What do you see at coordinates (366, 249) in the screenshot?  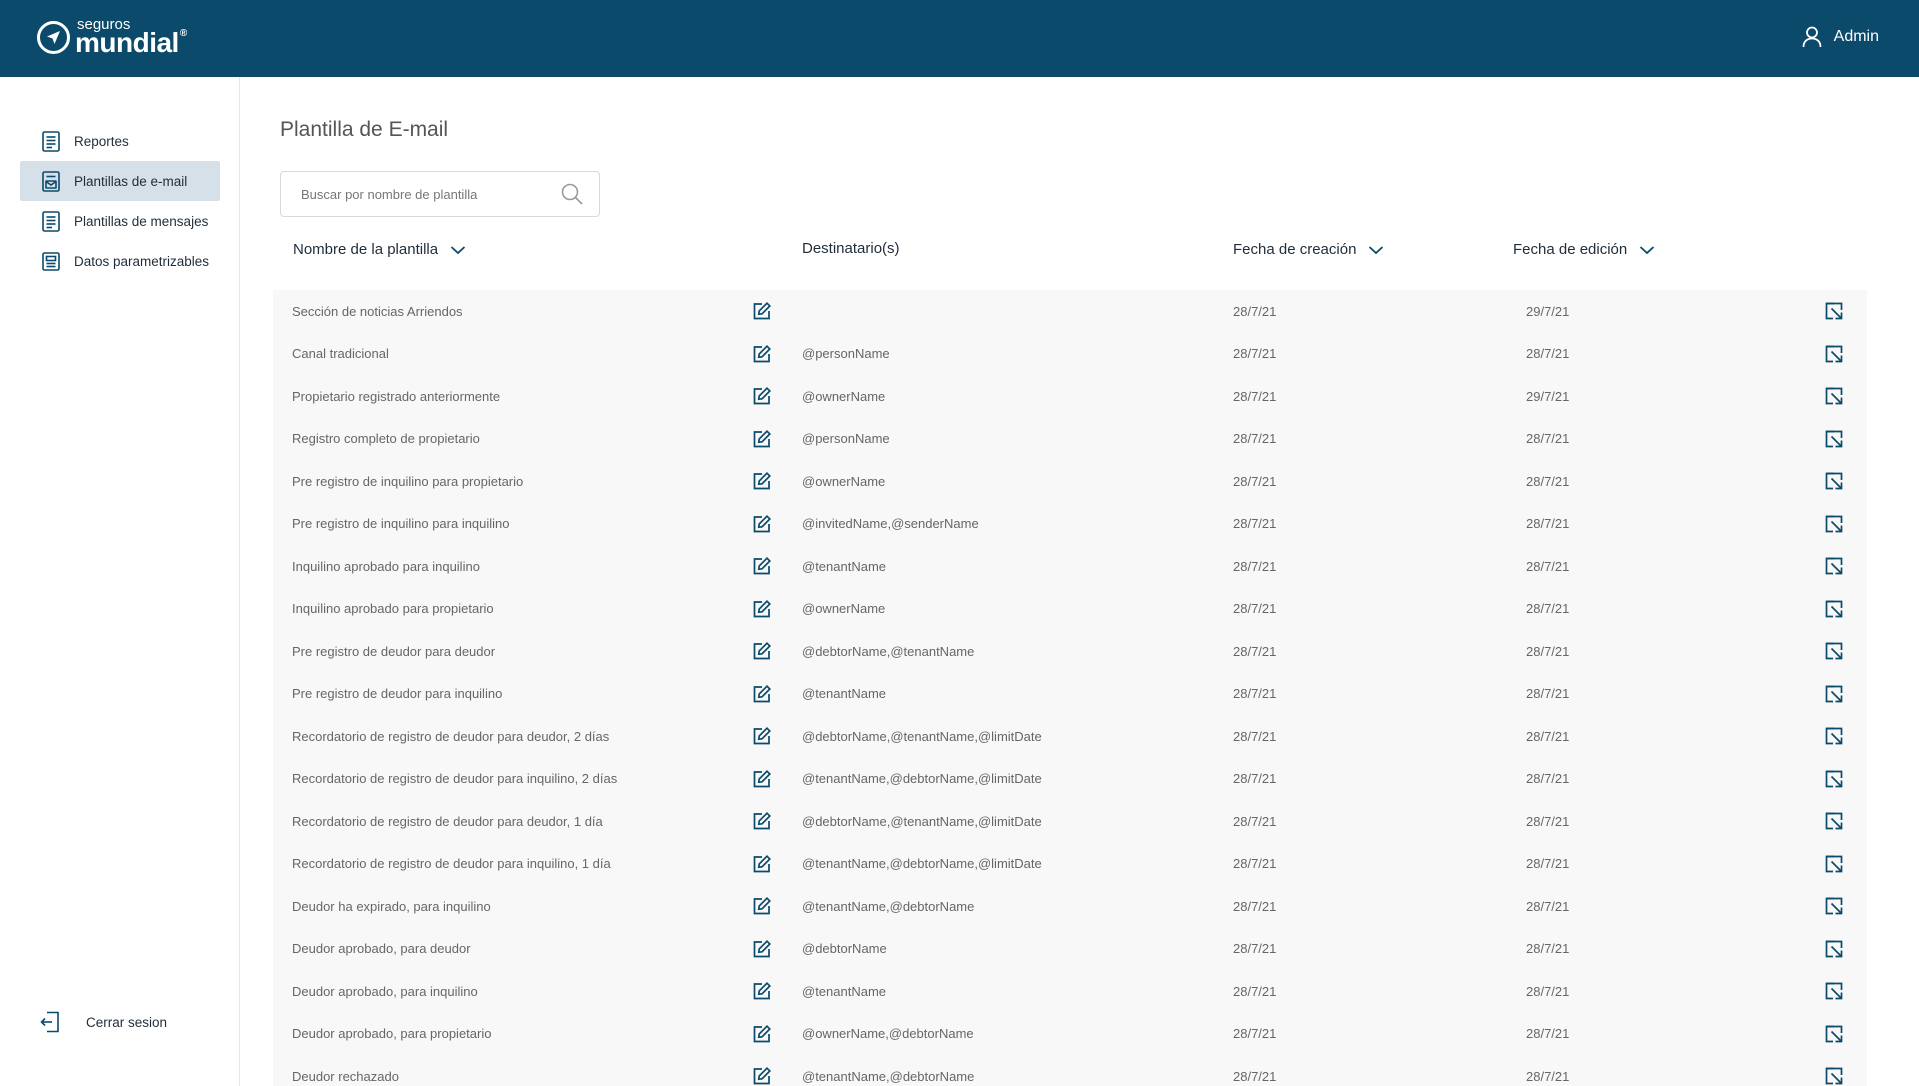 I see `column-header-label: Nombre de la plantilla` at bounding box center [366, 249].